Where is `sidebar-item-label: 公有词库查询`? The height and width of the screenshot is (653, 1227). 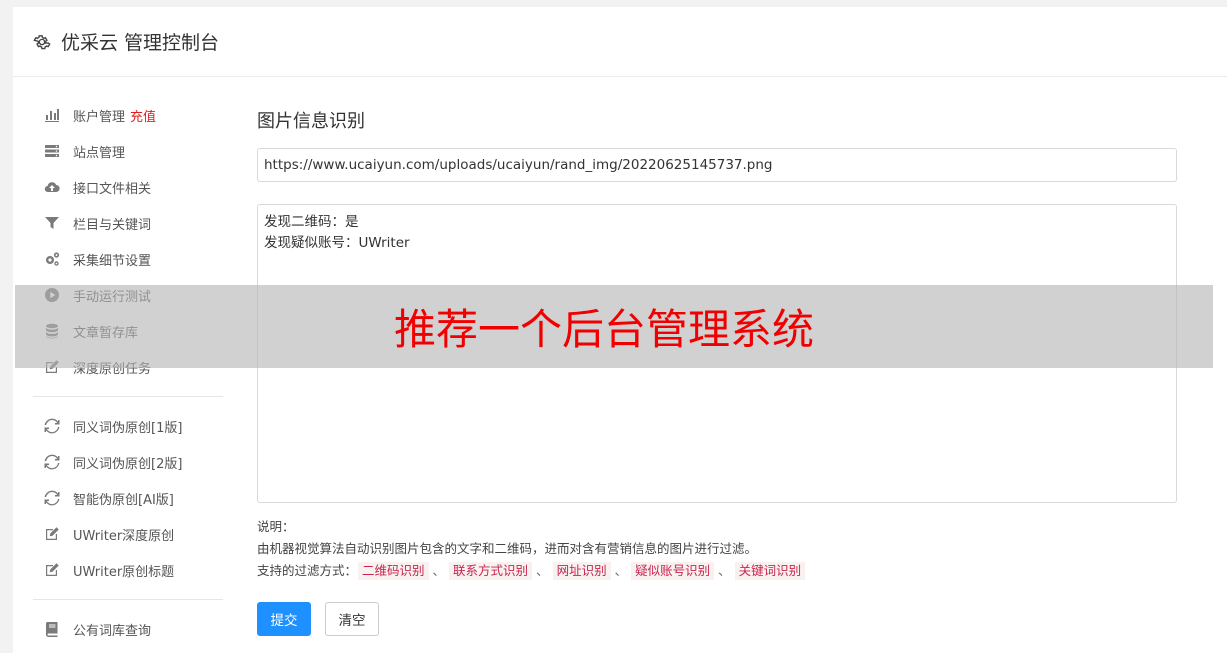 sidebar-item-label: 公有词库查询 is located at coordinates (112, 631).